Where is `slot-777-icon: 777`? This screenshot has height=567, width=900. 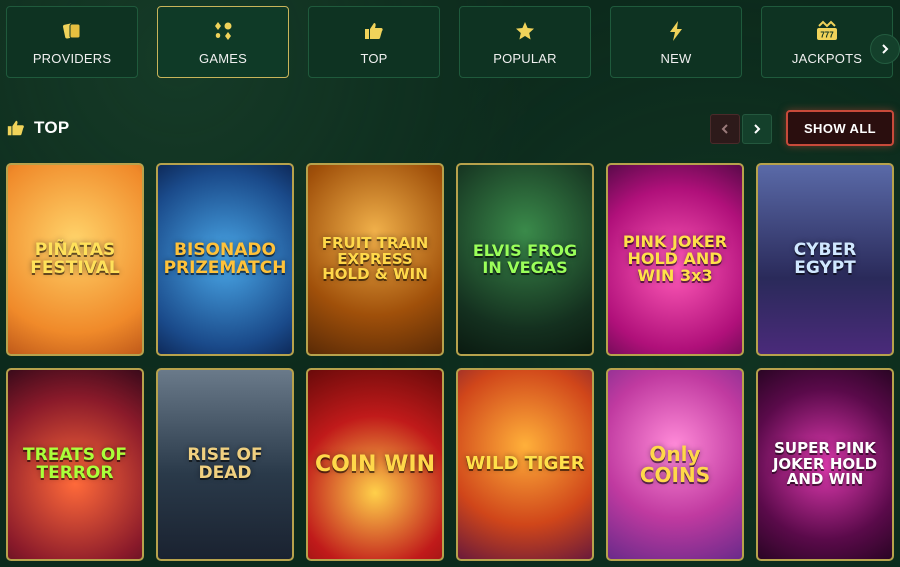 slot-777-icon: 777 is located at coordinates (827, 31).